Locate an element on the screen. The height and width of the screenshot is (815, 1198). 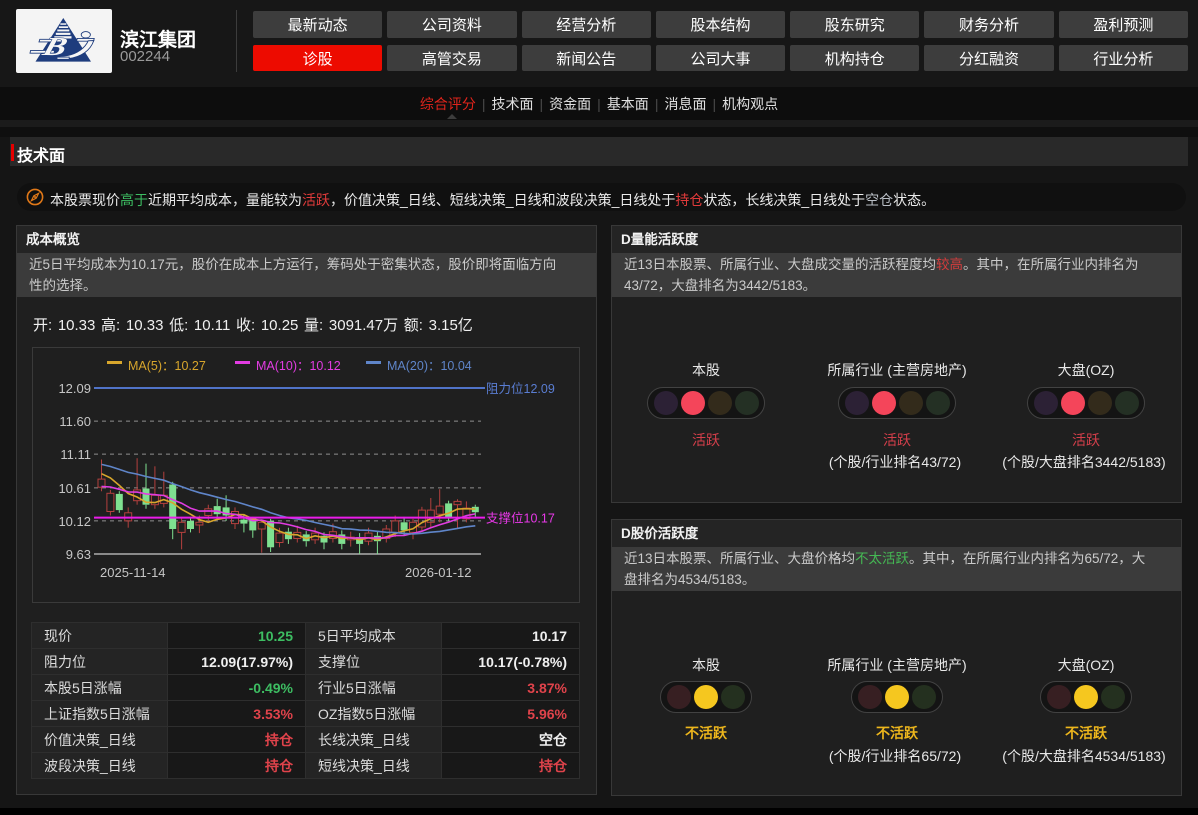
svg-text: 9.63 is located at coordinates (78, 554).